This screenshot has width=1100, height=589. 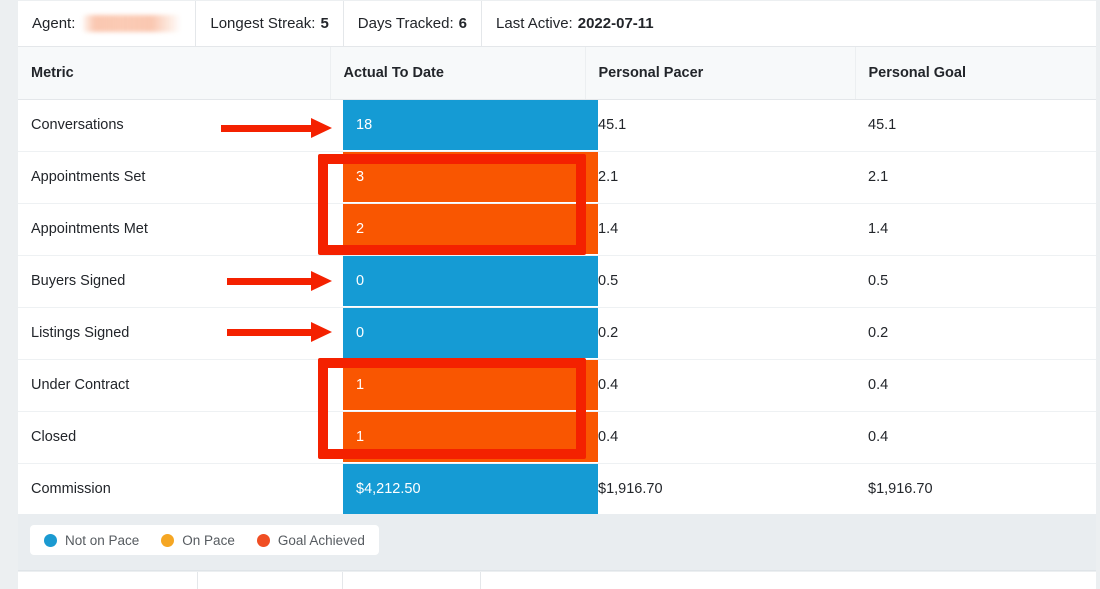 I want to click on legend-label: Not on Pace, so click(x=102, y=540).